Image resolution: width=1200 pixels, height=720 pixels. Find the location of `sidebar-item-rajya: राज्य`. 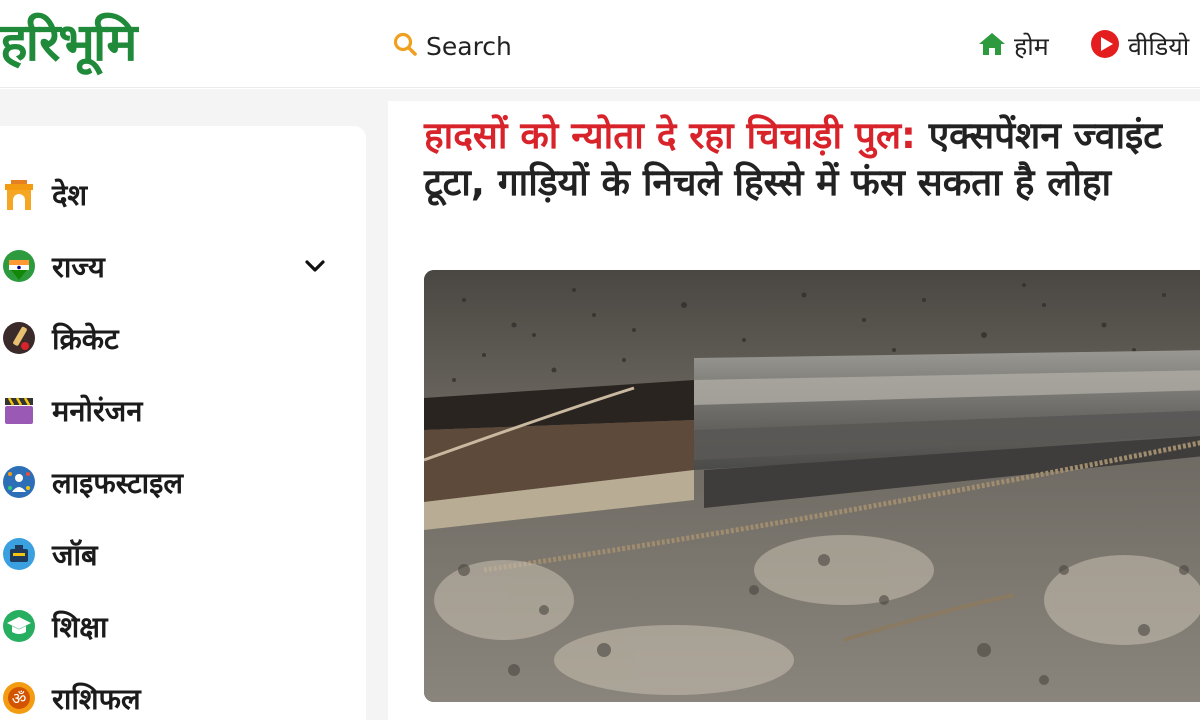

sidebar-item-rajya: राज्य is located at coordinates (183, 266).